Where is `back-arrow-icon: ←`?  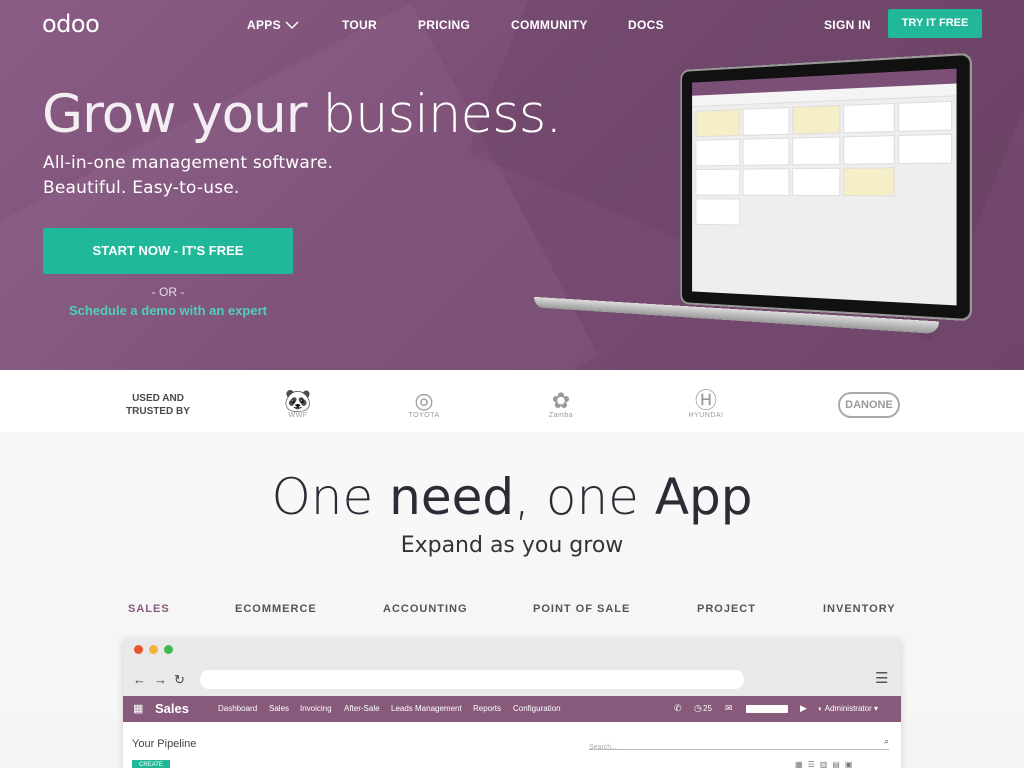
back-arrow-icon: ← is located at coordinates (139, 679).